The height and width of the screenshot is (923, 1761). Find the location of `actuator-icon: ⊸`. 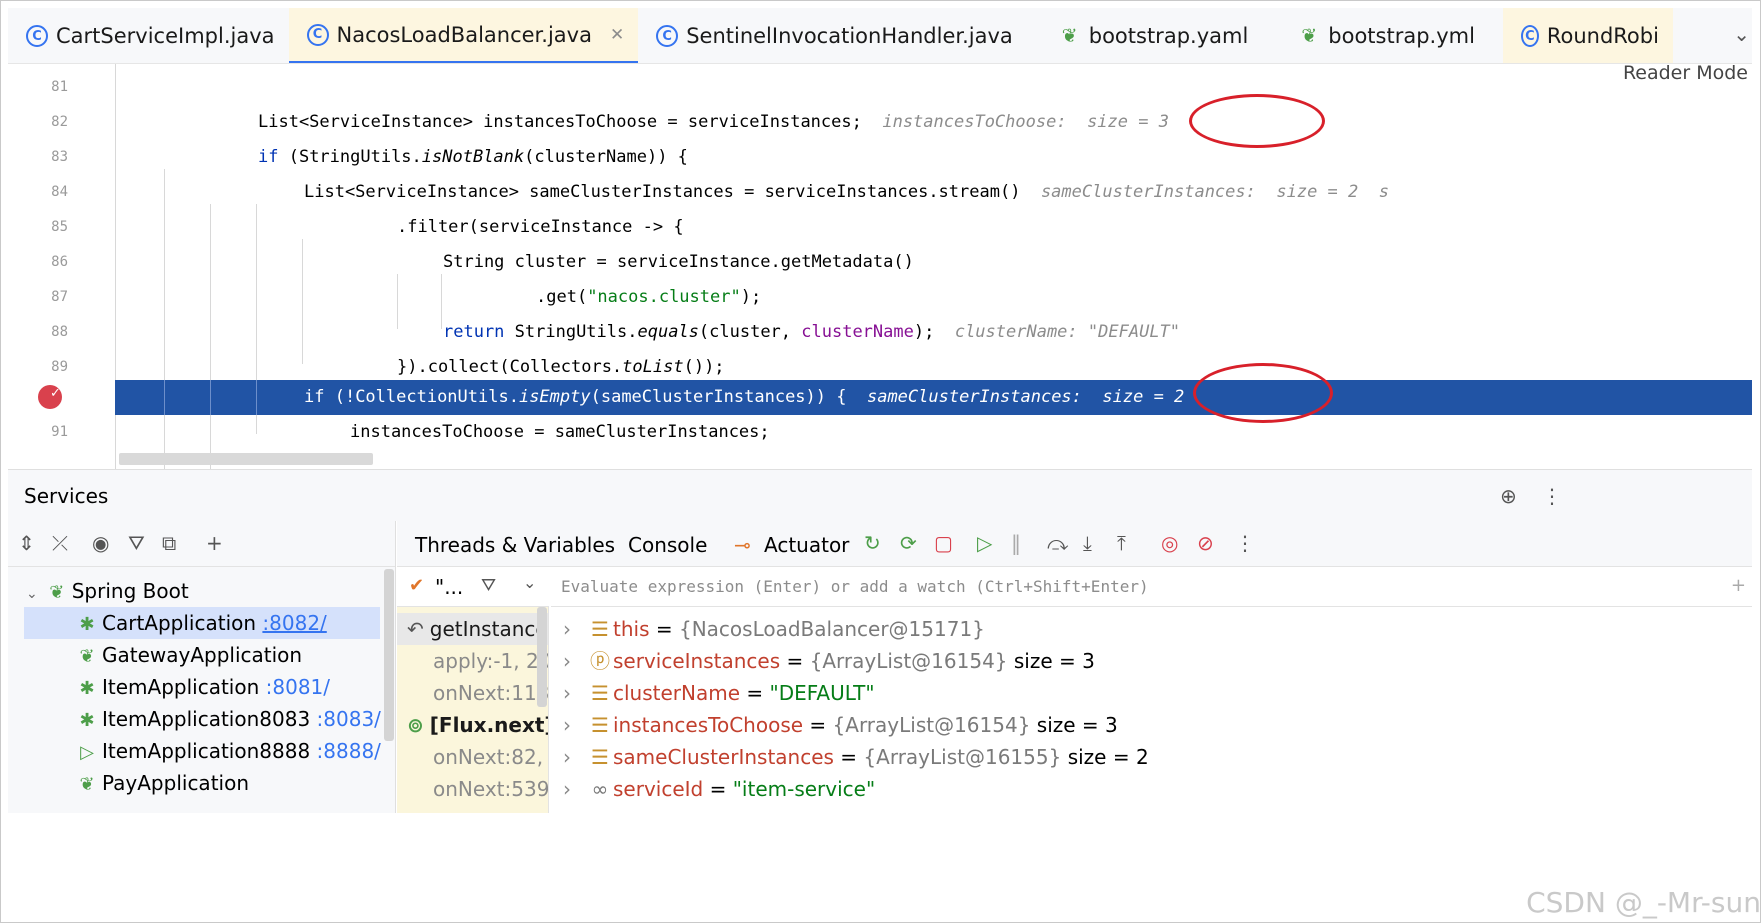

actuator-icon: ⊸ is located at coordinates (742, 545).